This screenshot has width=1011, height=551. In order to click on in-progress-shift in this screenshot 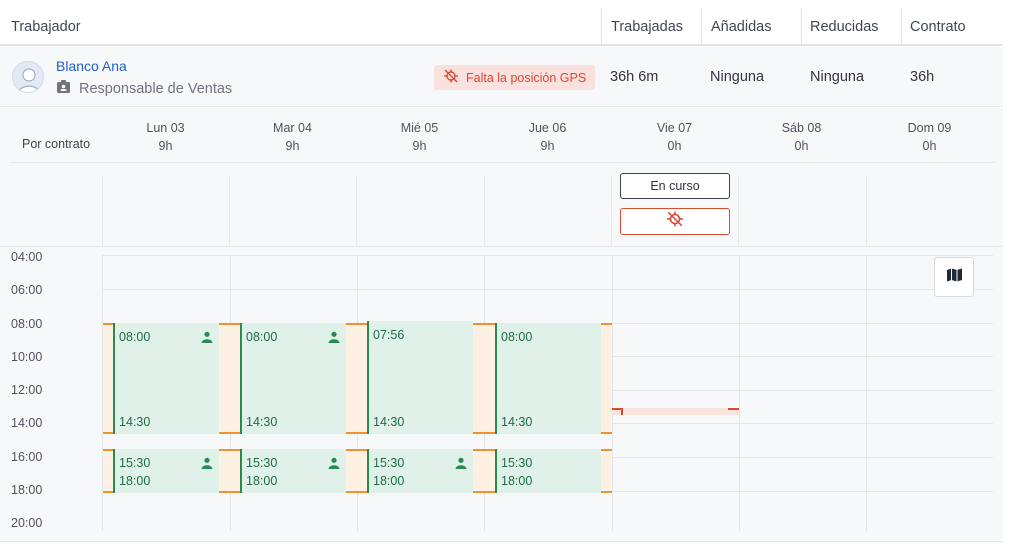, I will do `click(675, 411)`.